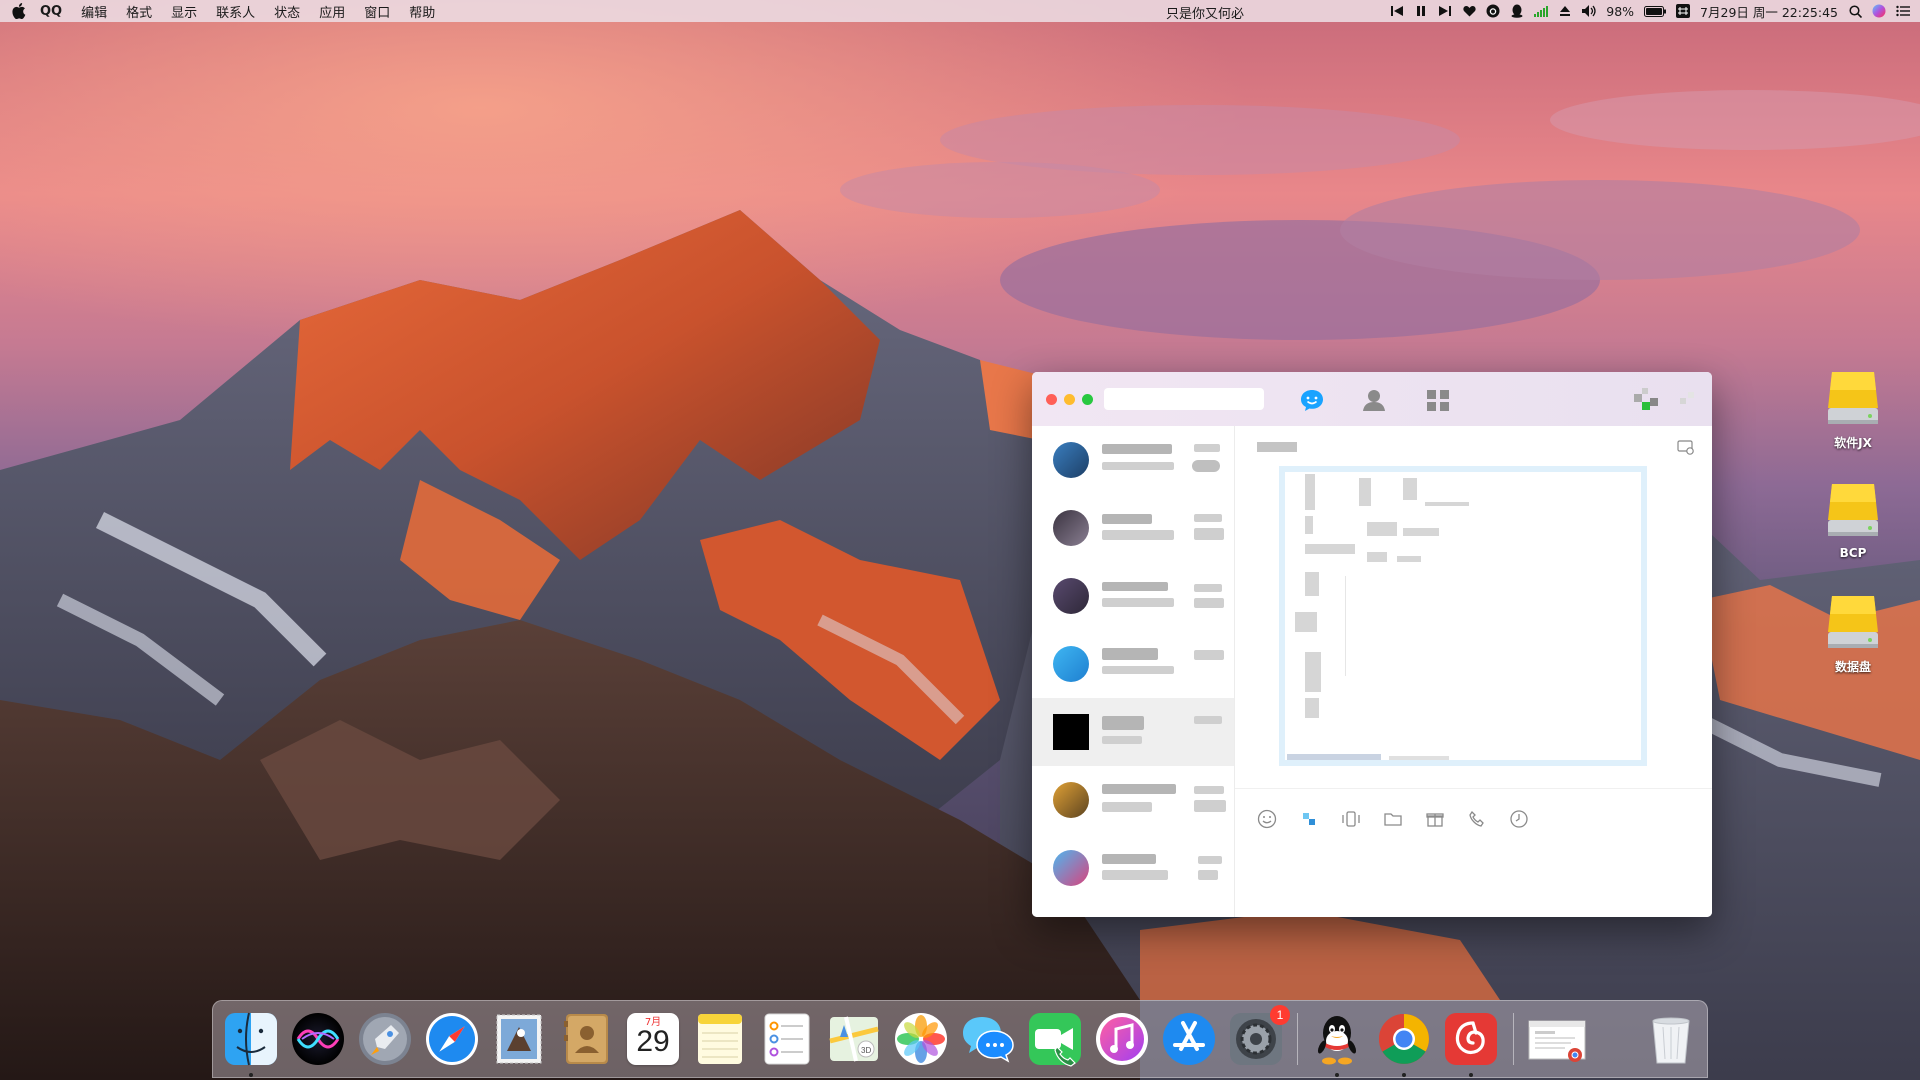  I want to click on previous-track-icon, so click(1397, 11).